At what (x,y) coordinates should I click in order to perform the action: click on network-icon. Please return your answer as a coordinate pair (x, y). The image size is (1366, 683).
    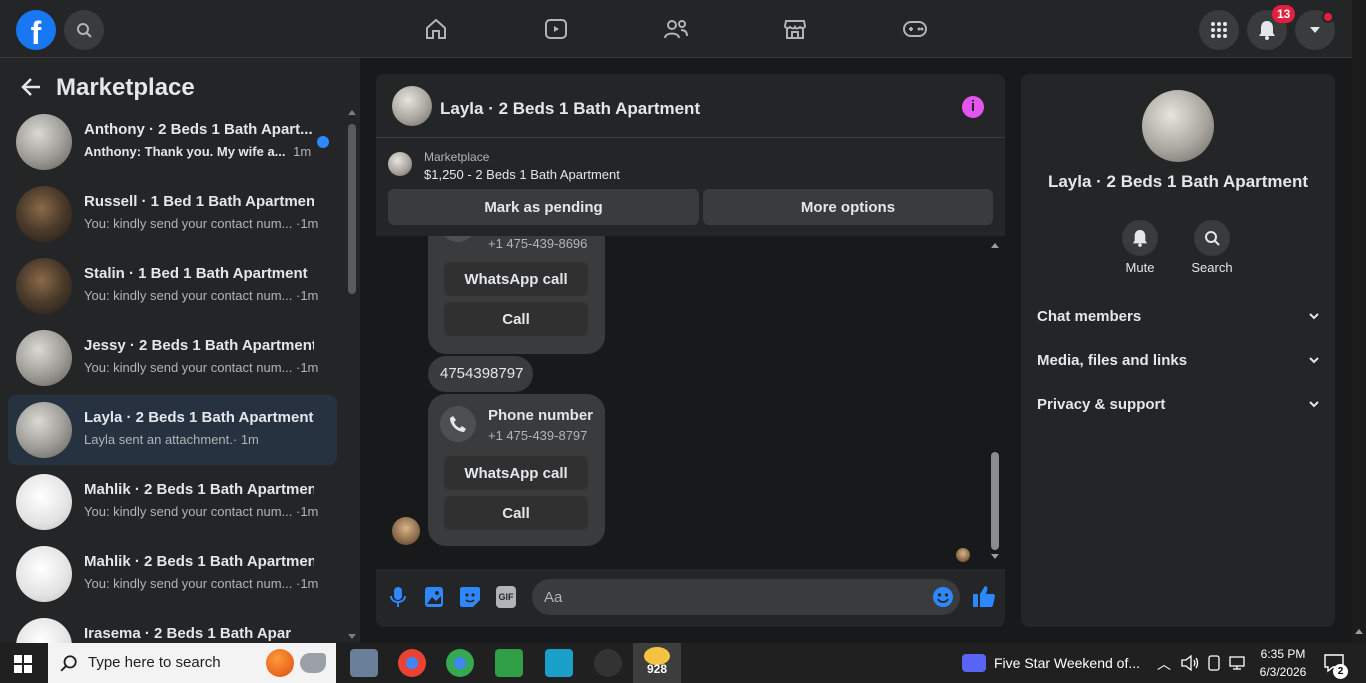
    Looking at the image, I should click on (1237, 663).